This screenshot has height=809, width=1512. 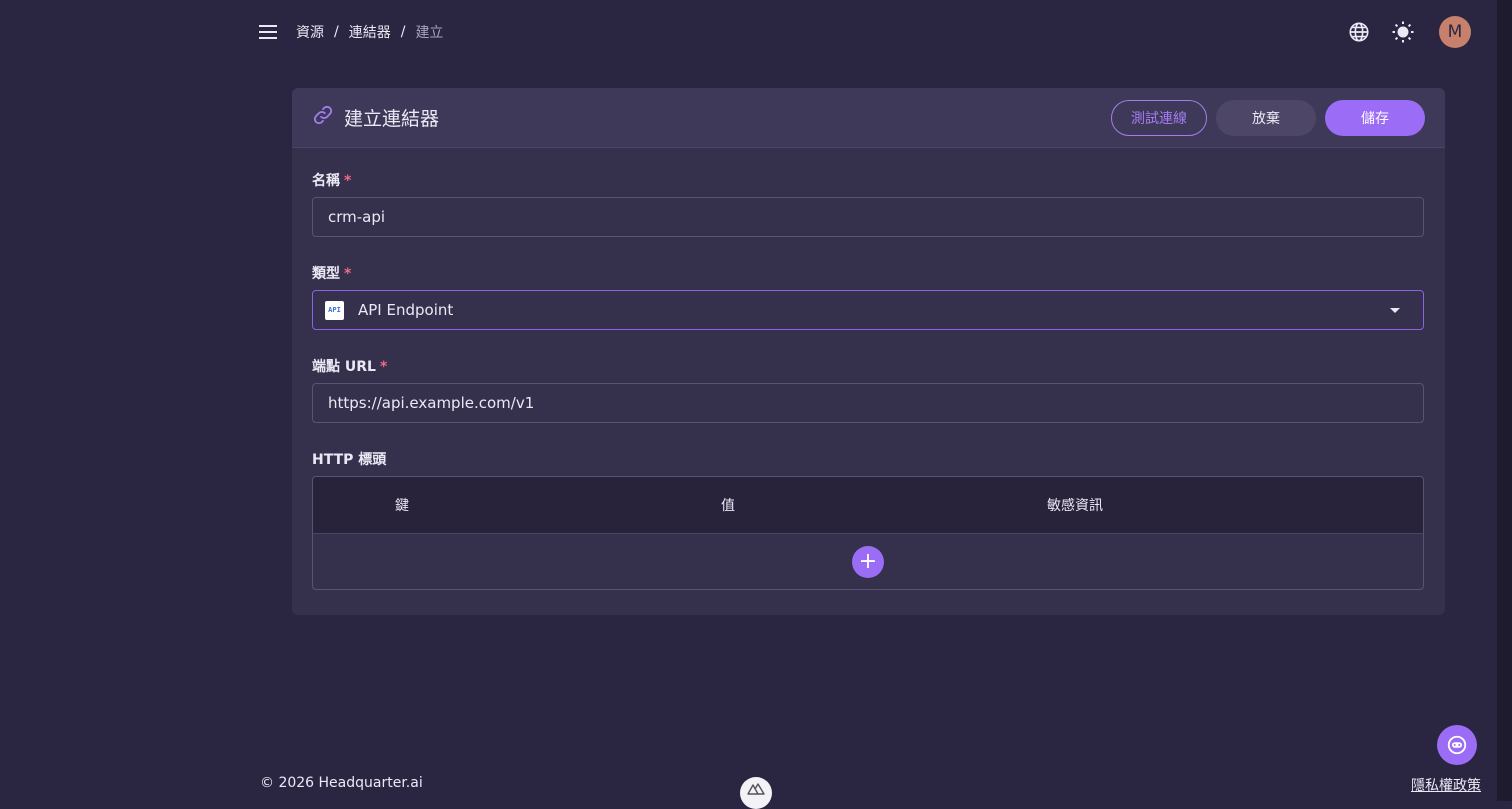 I want to click on column-header-value: 值, so click(x=872, y=505).